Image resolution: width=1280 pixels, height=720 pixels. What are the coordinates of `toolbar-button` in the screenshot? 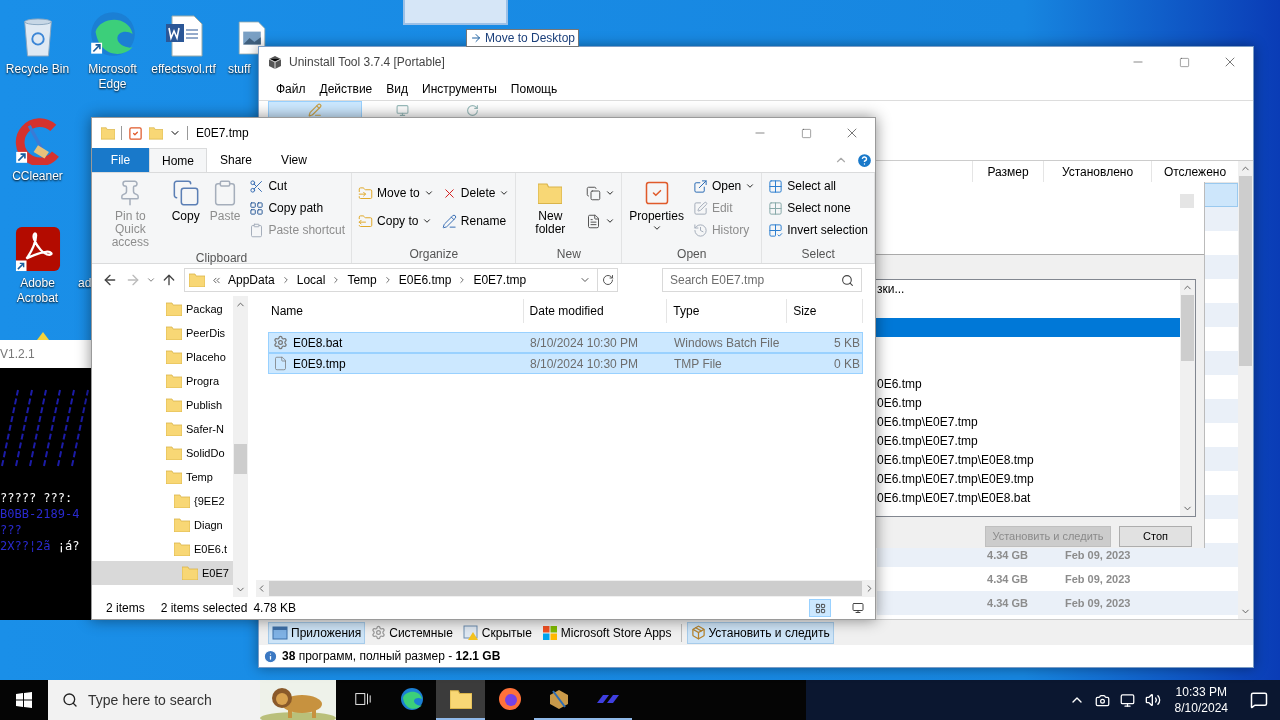 It's located at (315, 109).